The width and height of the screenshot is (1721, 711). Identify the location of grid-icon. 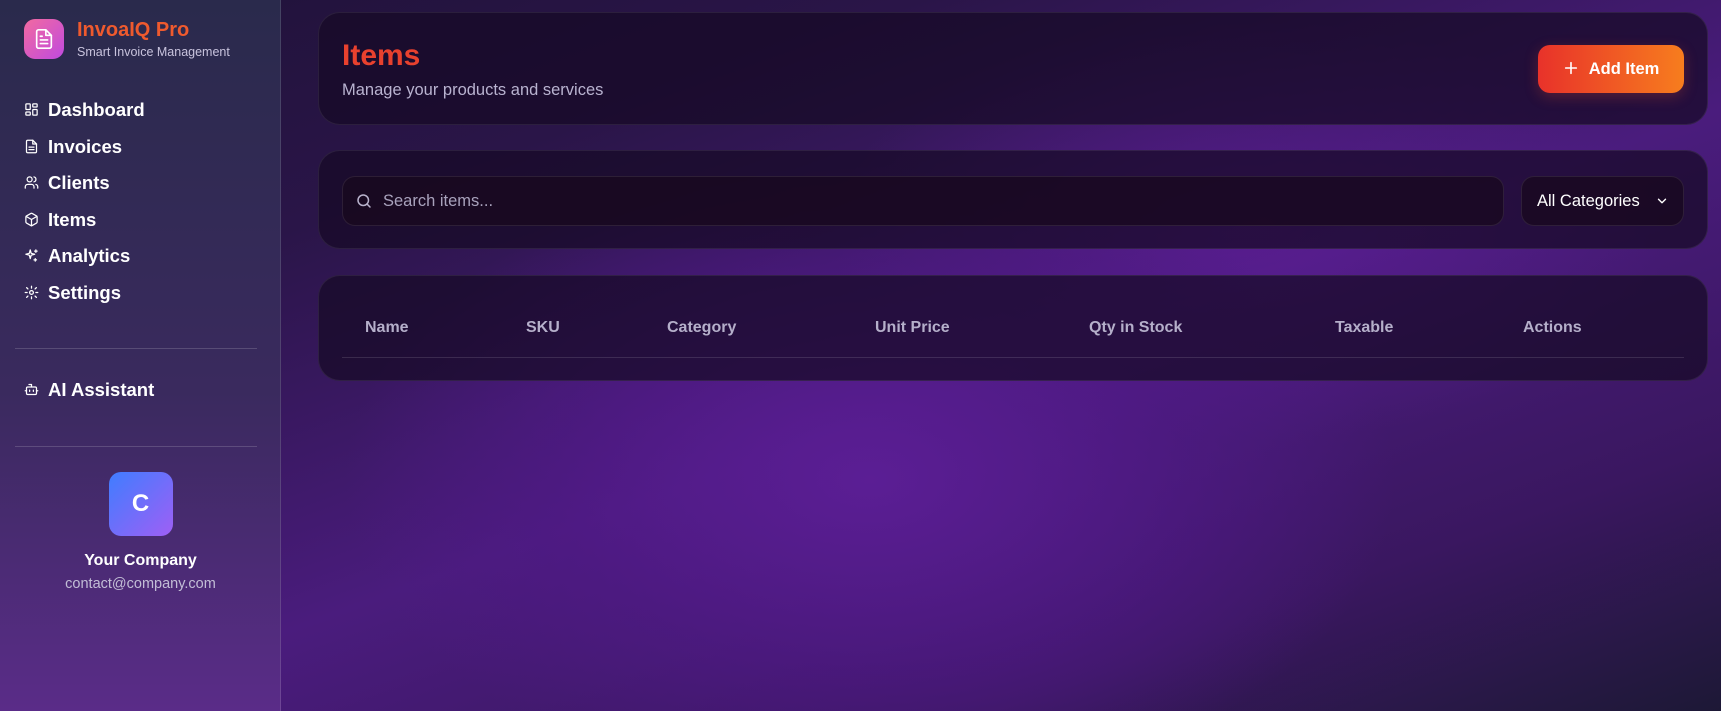
(32, 110).